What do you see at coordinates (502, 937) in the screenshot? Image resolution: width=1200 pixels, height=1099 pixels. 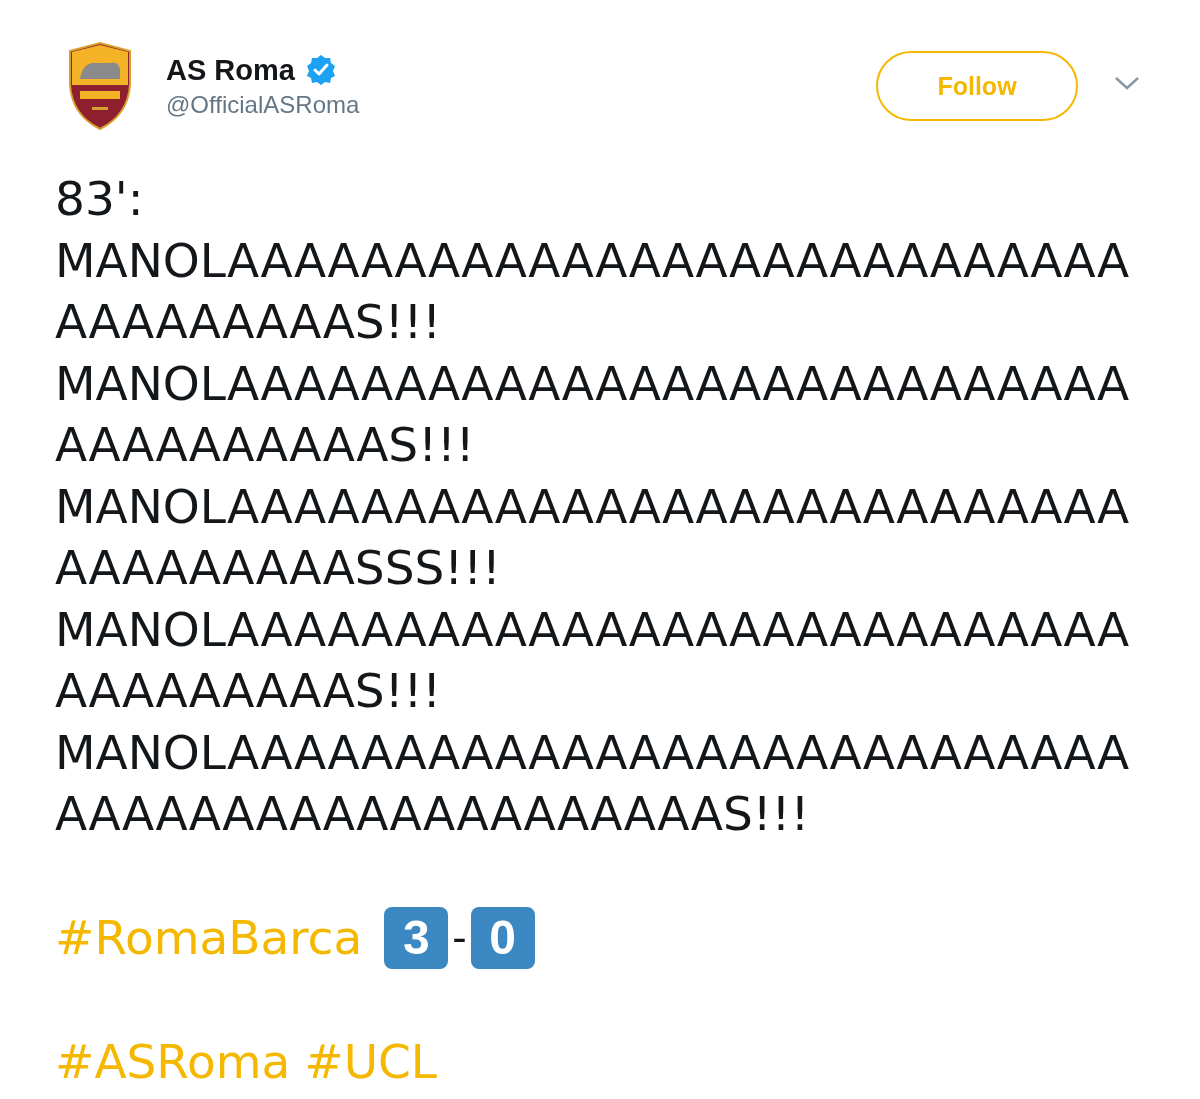 I see `score-keycap: 0` at bounding box center [502, 937].